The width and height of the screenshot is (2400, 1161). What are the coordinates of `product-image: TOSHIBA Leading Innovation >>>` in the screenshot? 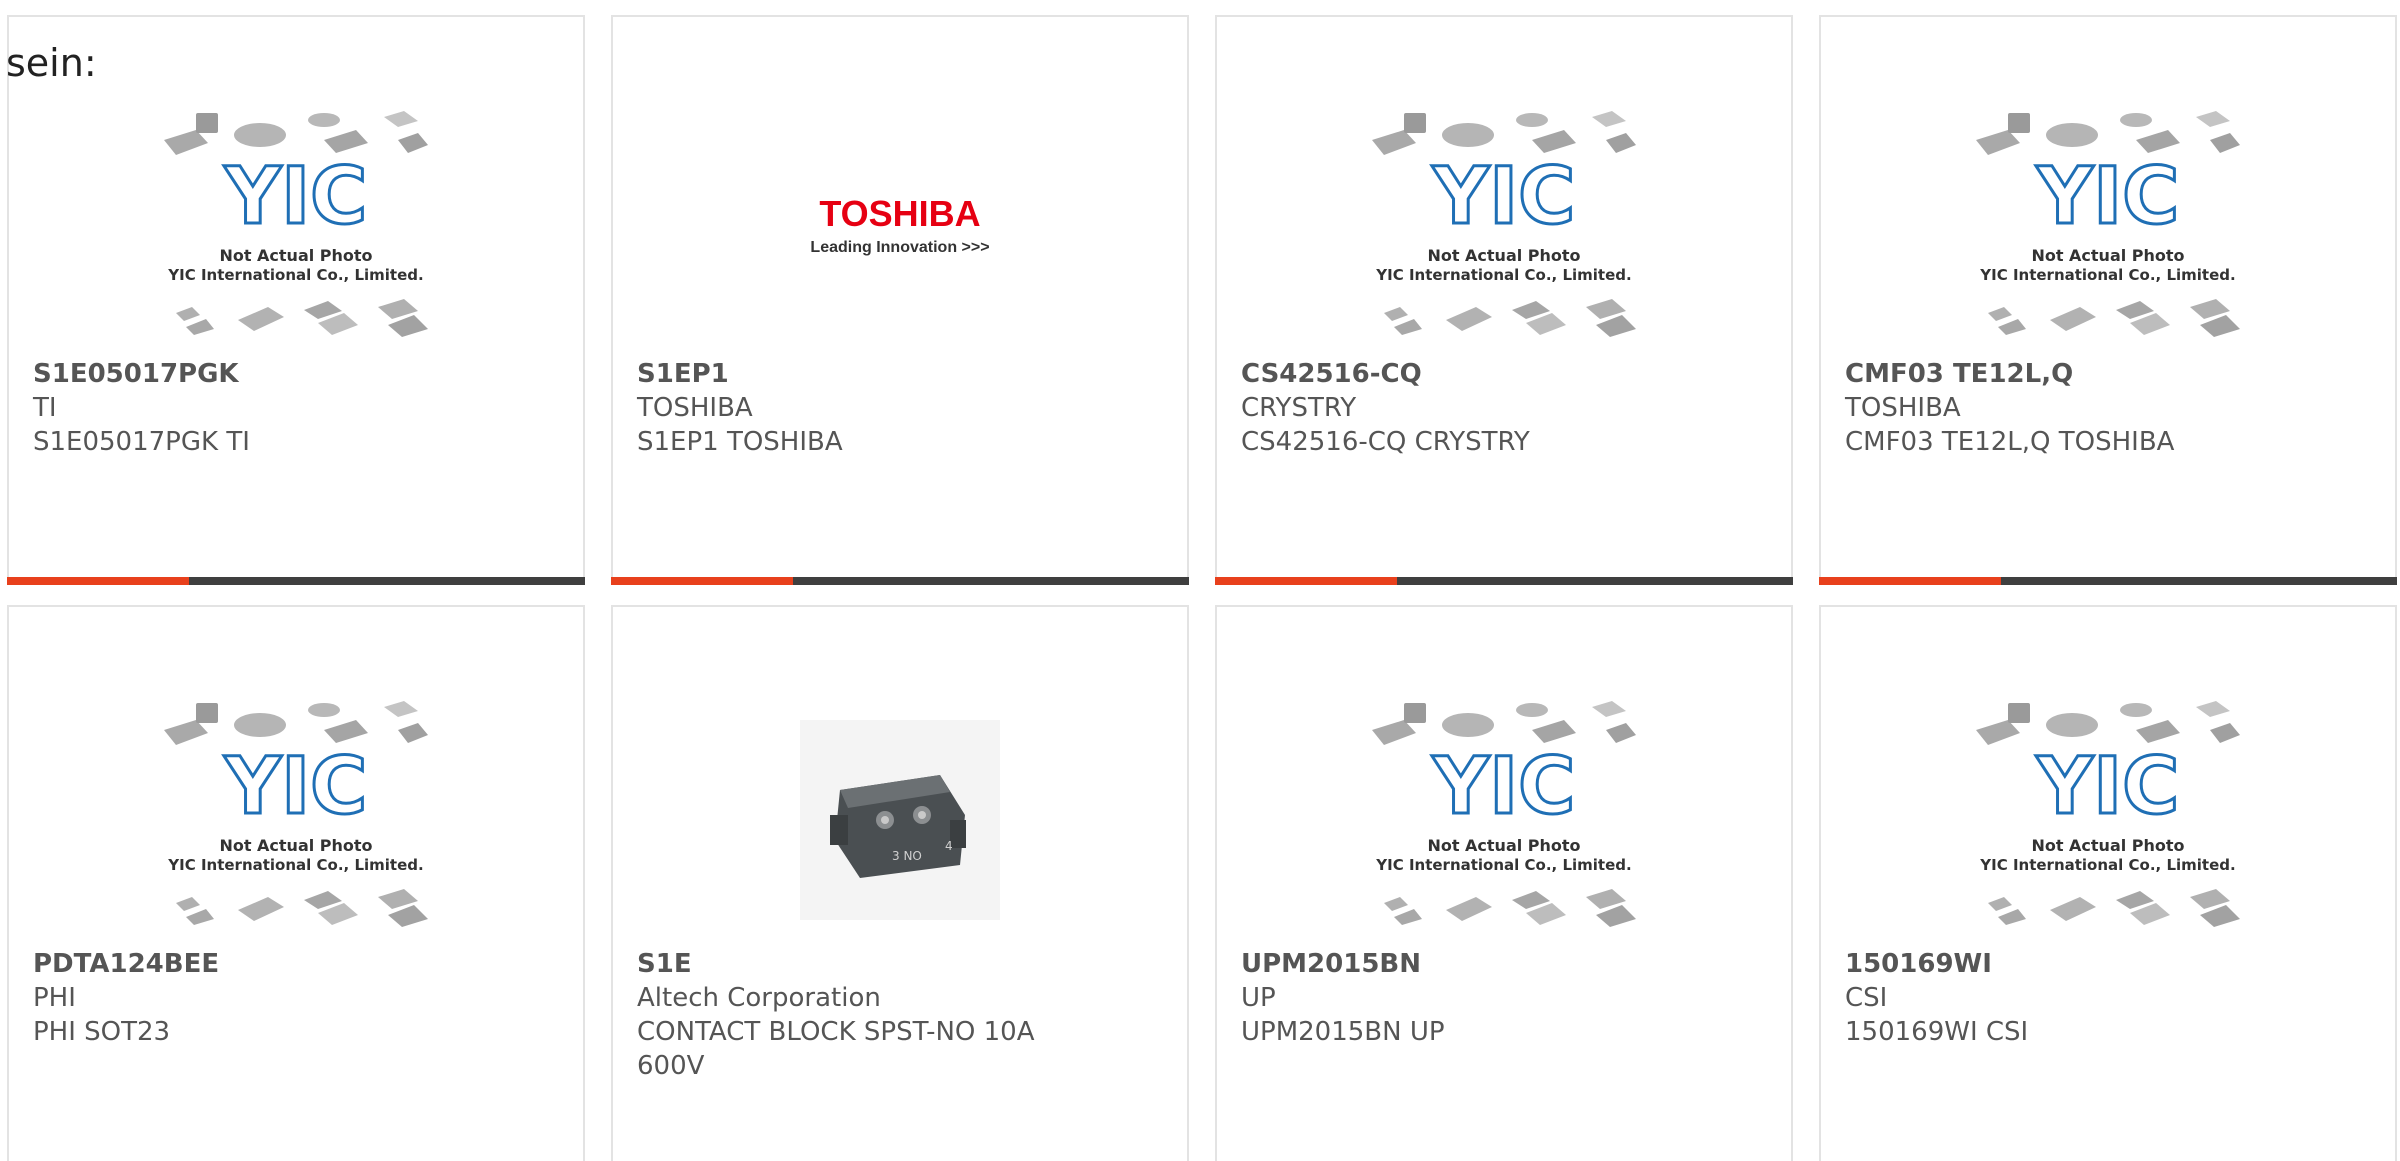 It's located at (900, 229).